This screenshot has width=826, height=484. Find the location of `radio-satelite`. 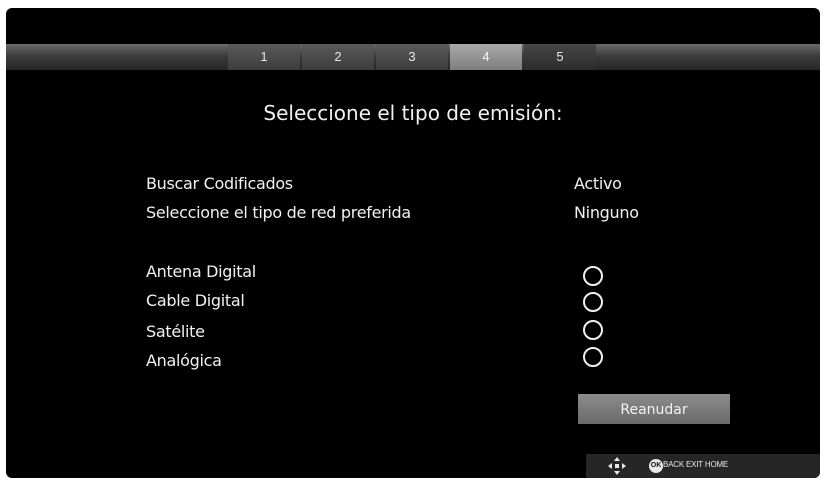

radio-satelite is located at coordinates (593, 330).